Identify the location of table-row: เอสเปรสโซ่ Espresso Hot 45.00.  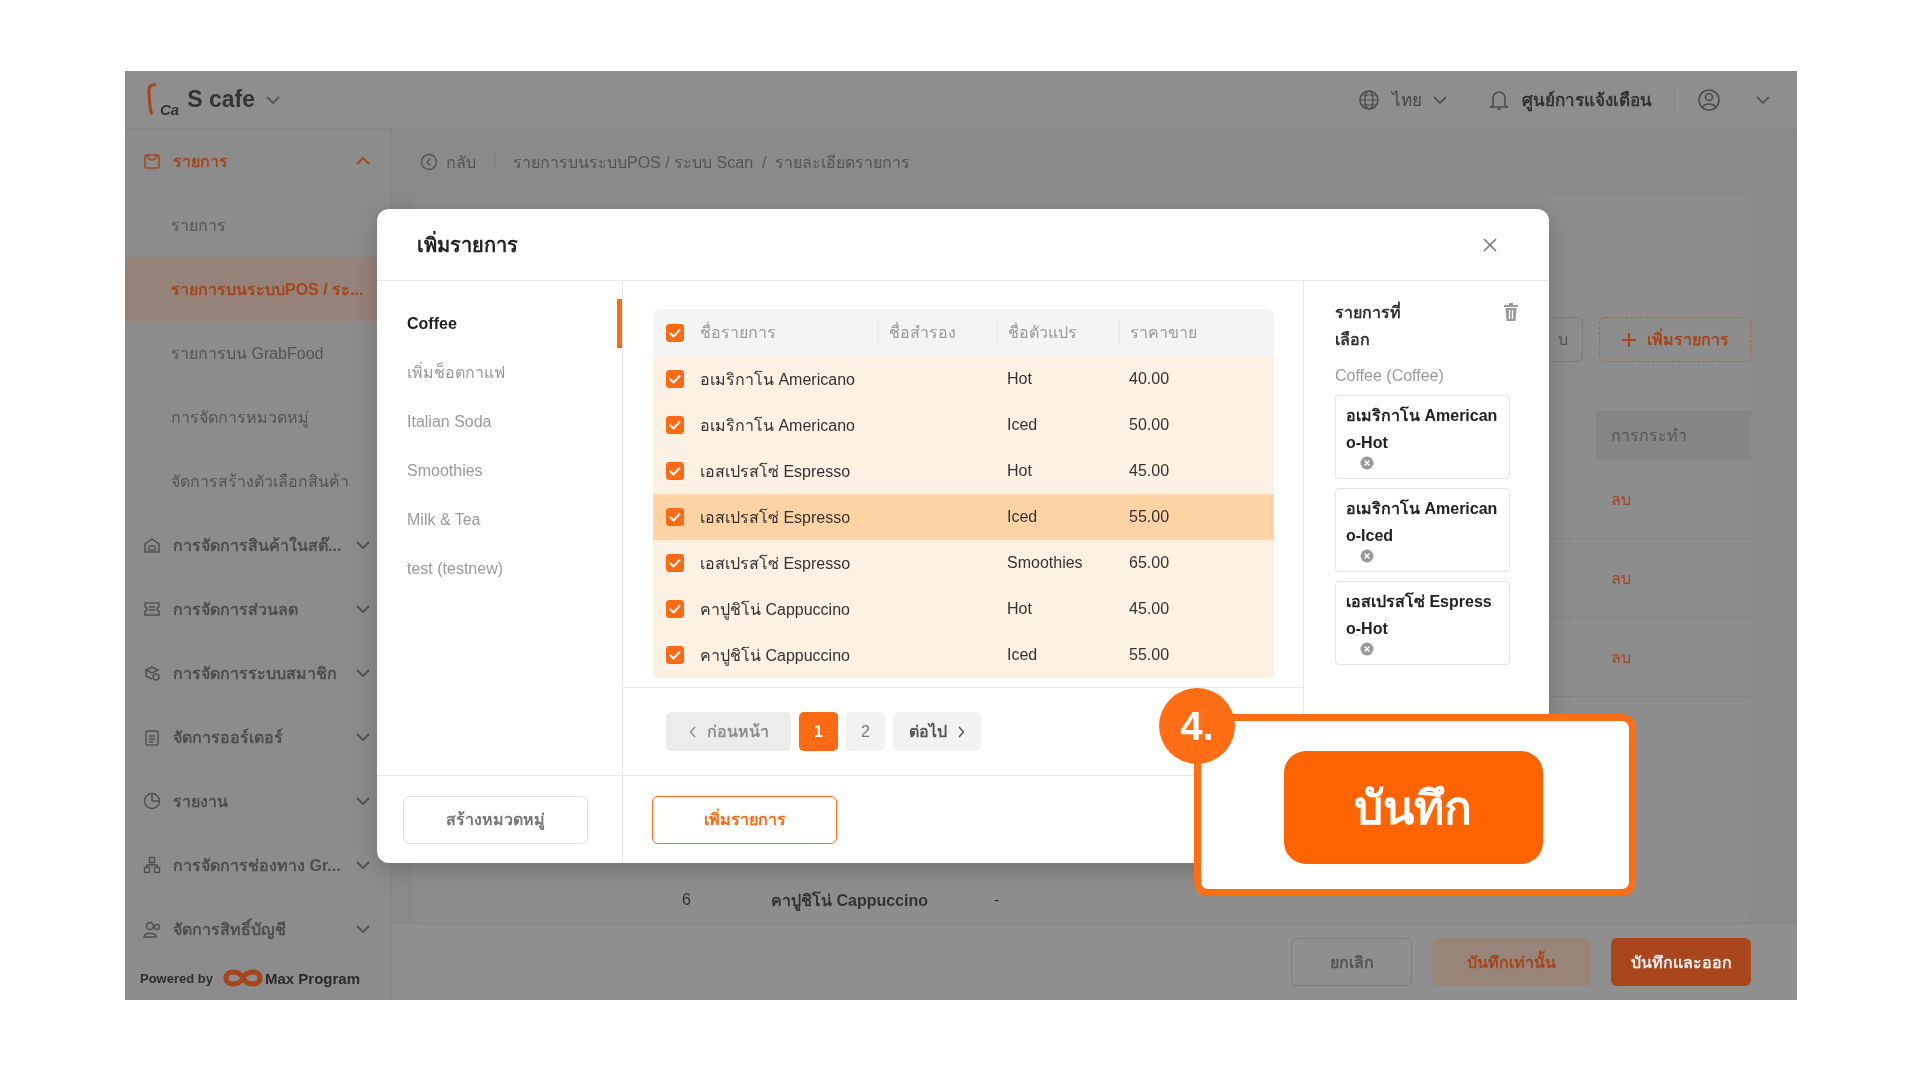
(963, 471).